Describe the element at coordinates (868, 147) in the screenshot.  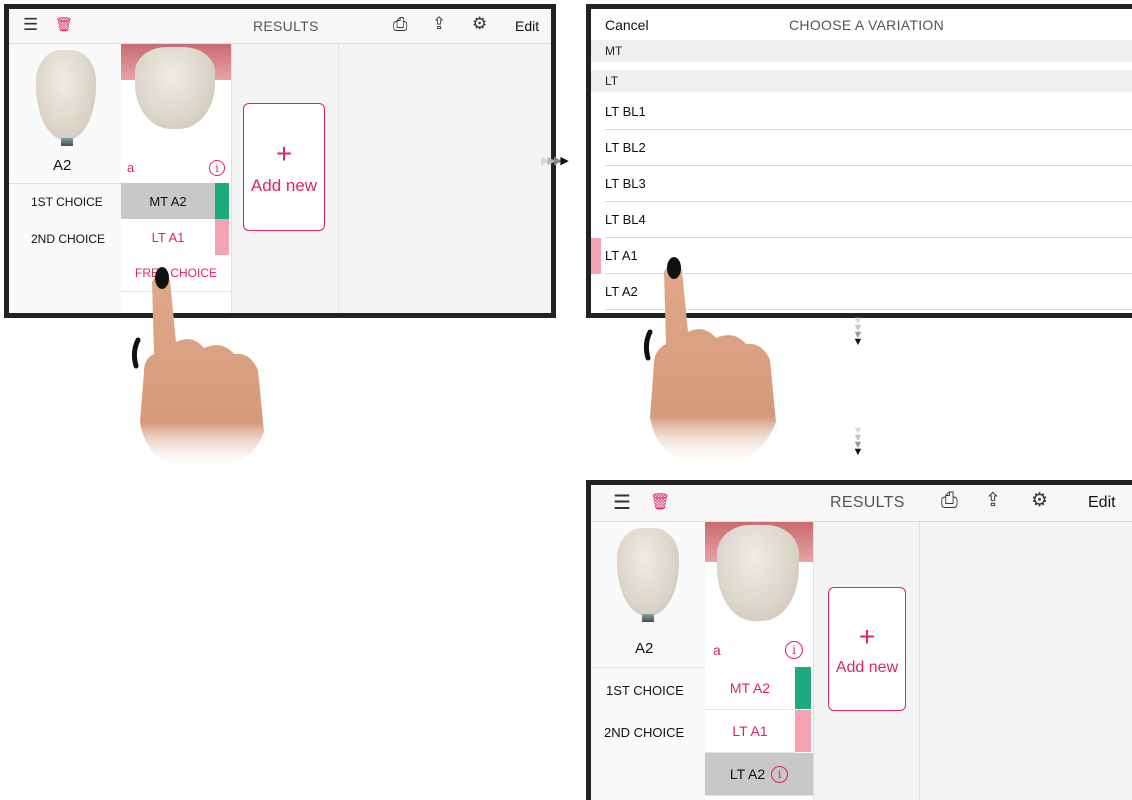
I see `variation-item: LT BL2` at that location.